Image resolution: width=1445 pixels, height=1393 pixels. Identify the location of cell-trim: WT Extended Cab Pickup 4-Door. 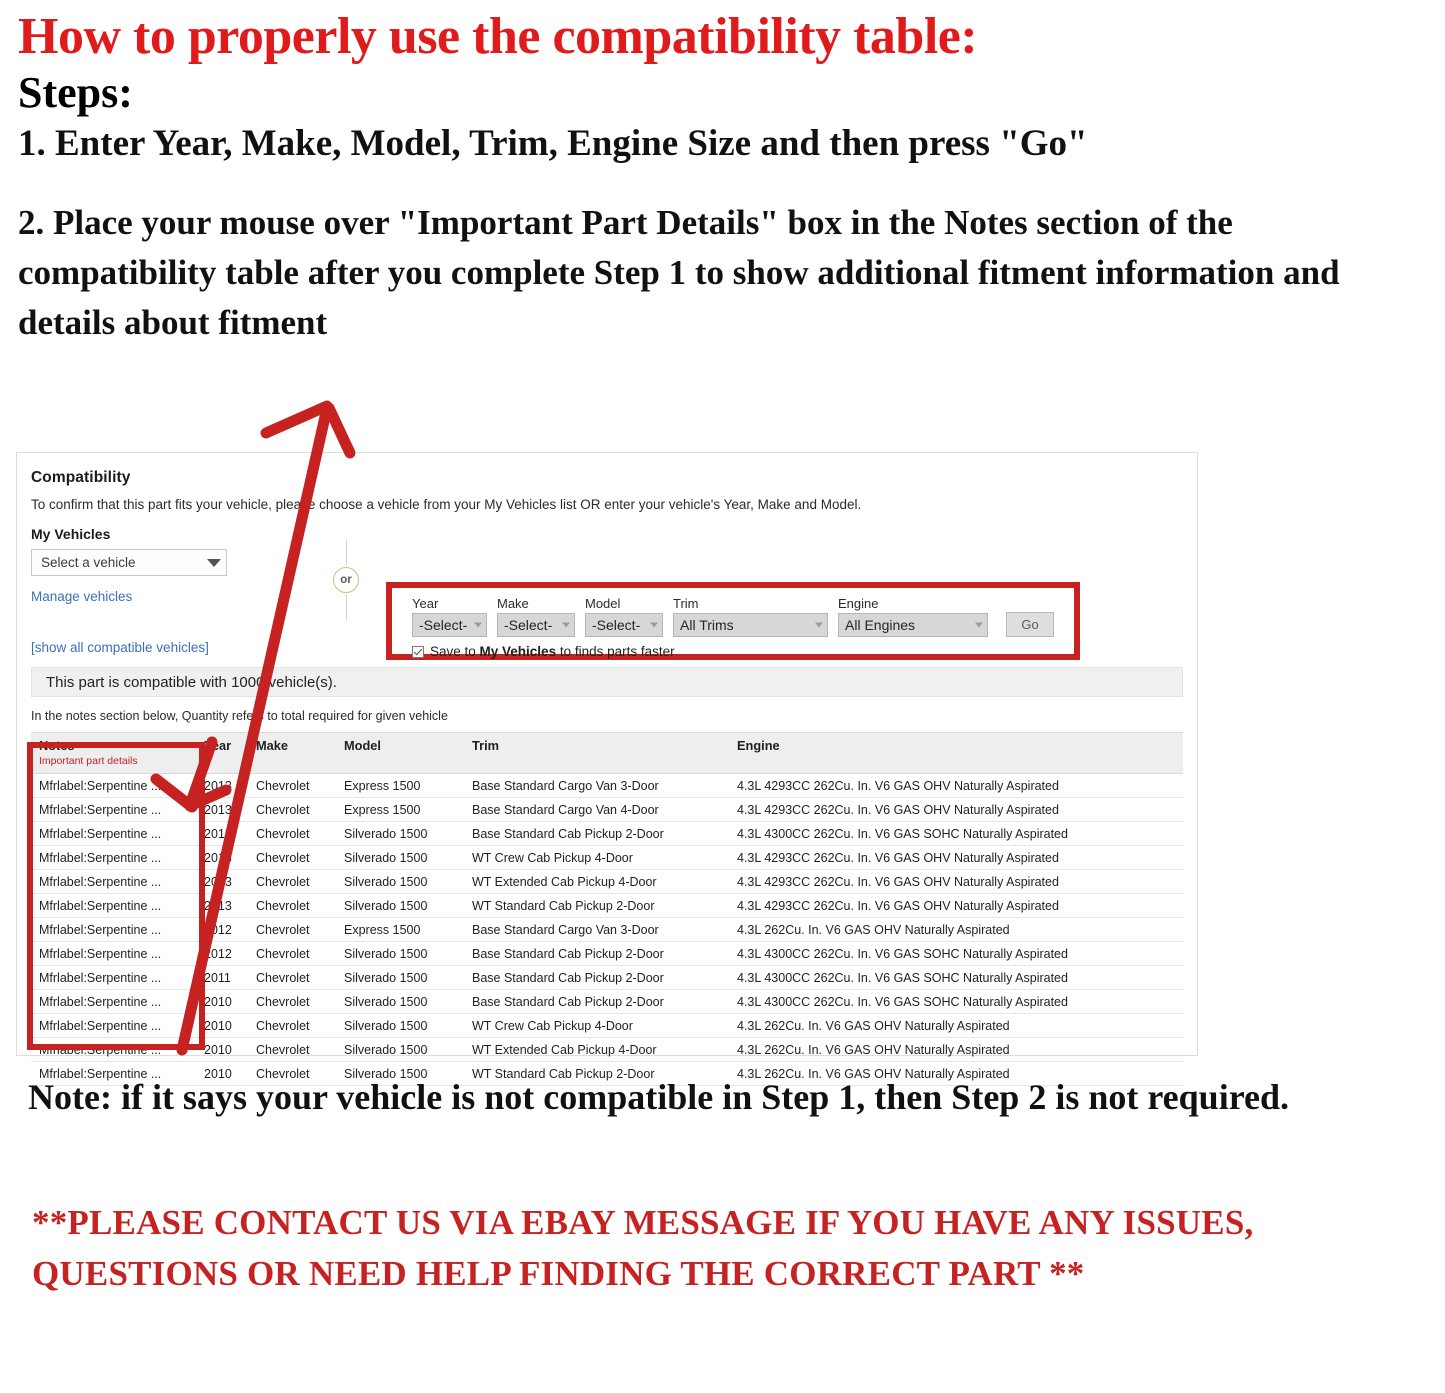
(596, 881).